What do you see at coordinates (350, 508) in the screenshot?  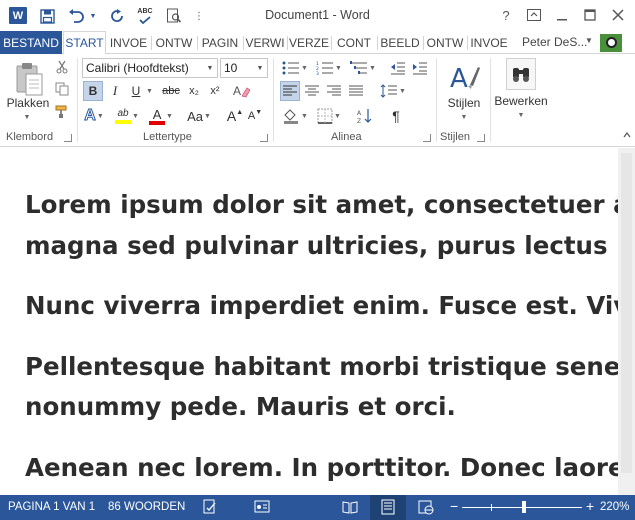 I see `read-mode-icon` at bounding box center [350, 508].